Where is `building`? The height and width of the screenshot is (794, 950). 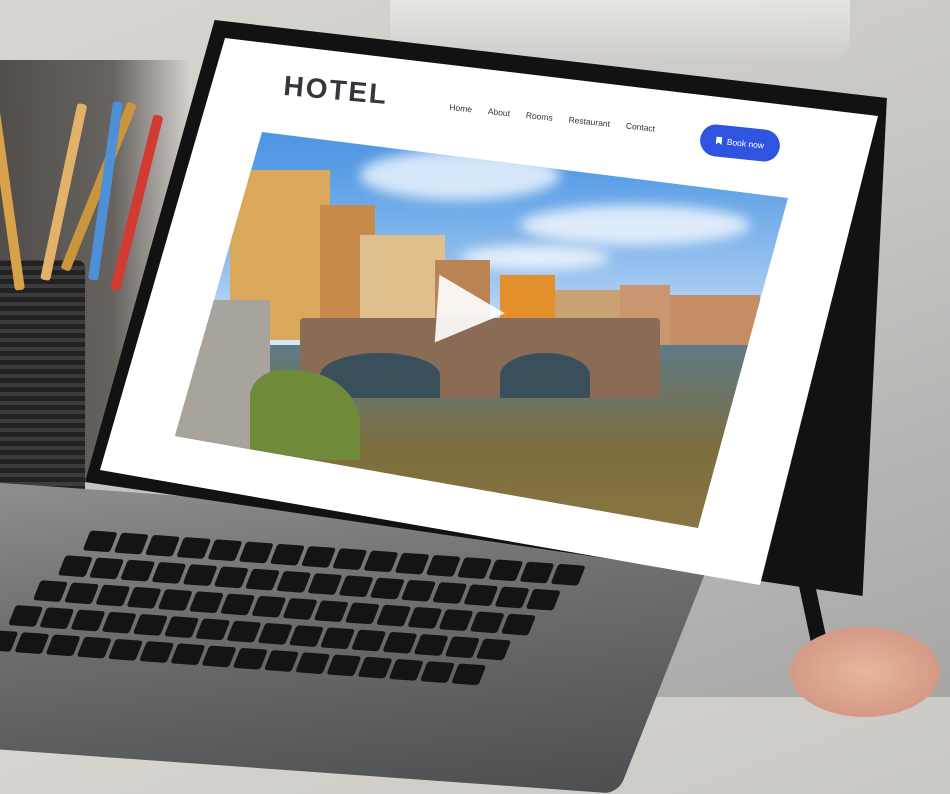
building is located at coordinates (402, 282).